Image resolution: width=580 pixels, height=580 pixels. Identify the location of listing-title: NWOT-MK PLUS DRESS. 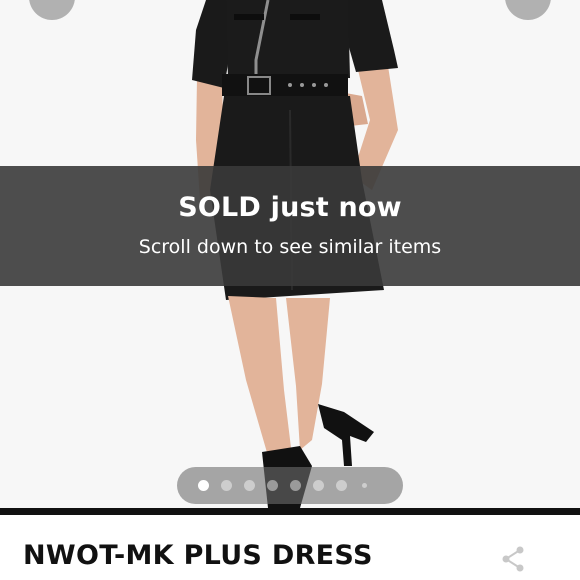
(198, 555).